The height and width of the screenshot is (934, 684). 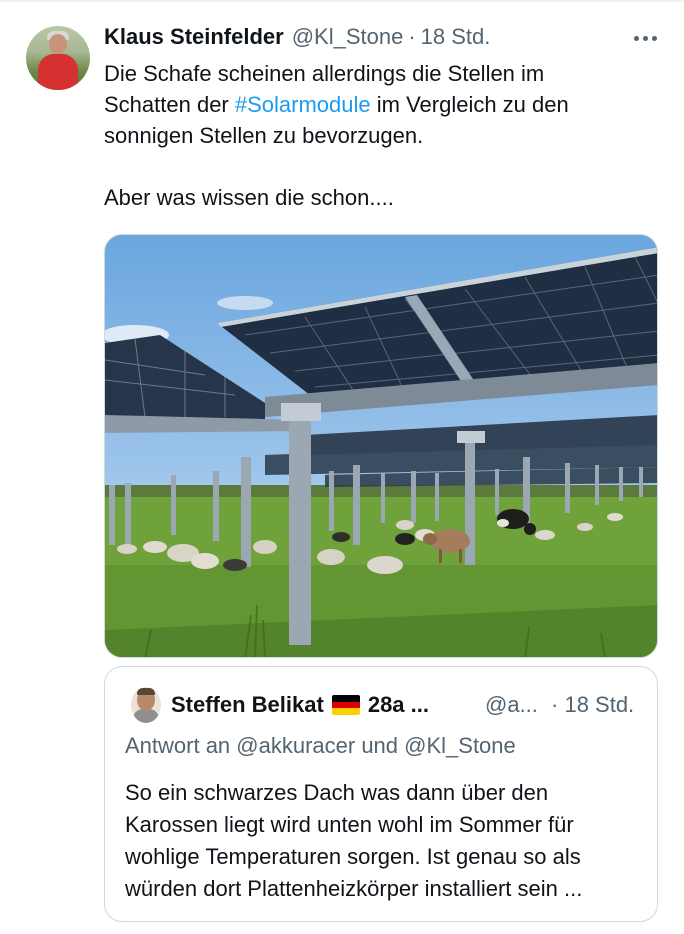 What do you see at coordinates (337, 792) in the screenshot?
I see `quoted-text-line: So ein schwarzes Dach was dann über den` at bounding box center [337, 792].